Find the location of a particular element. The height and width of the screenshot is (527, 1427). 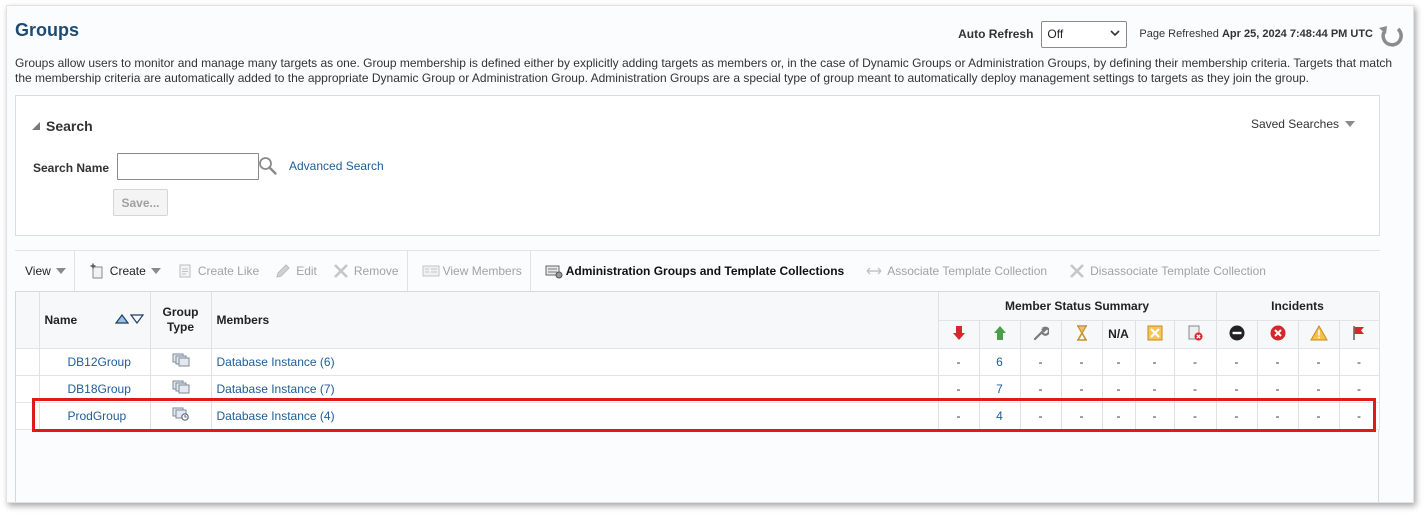

status-up-count-link: 4 is located at coordinates (999, 416).